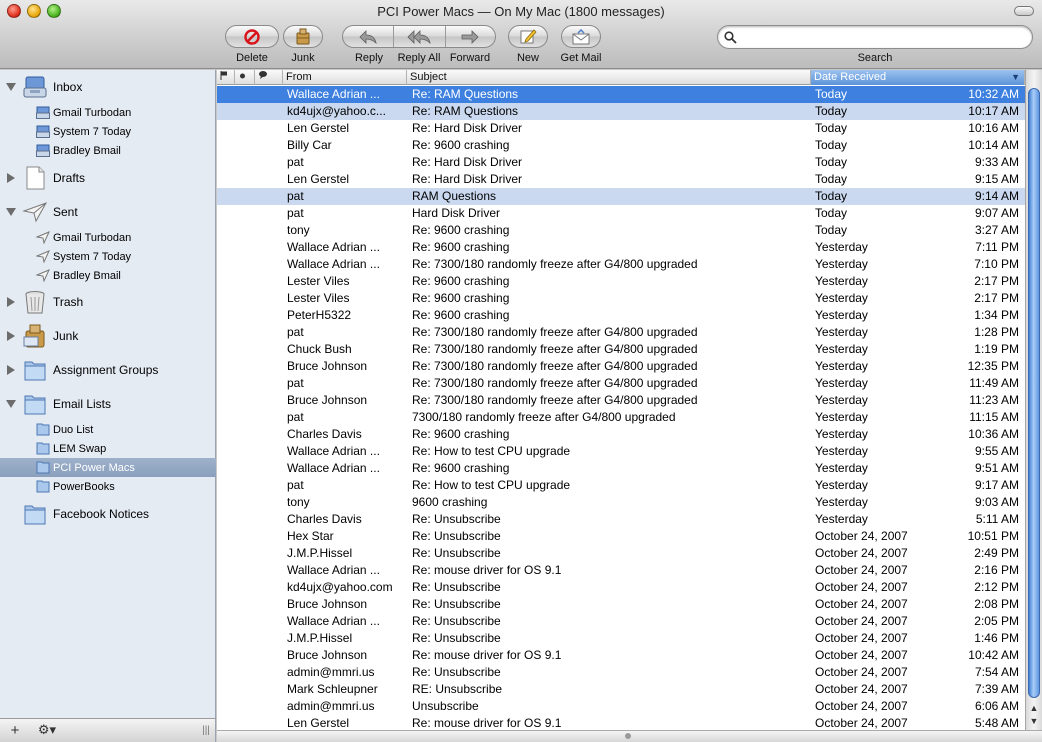 This screenshot has height=742, width=1042. What do you see at coordinates (1024, 11) in the screenshot?
I see `toolbar-toggle-button` at bounding box center [1024, 11].